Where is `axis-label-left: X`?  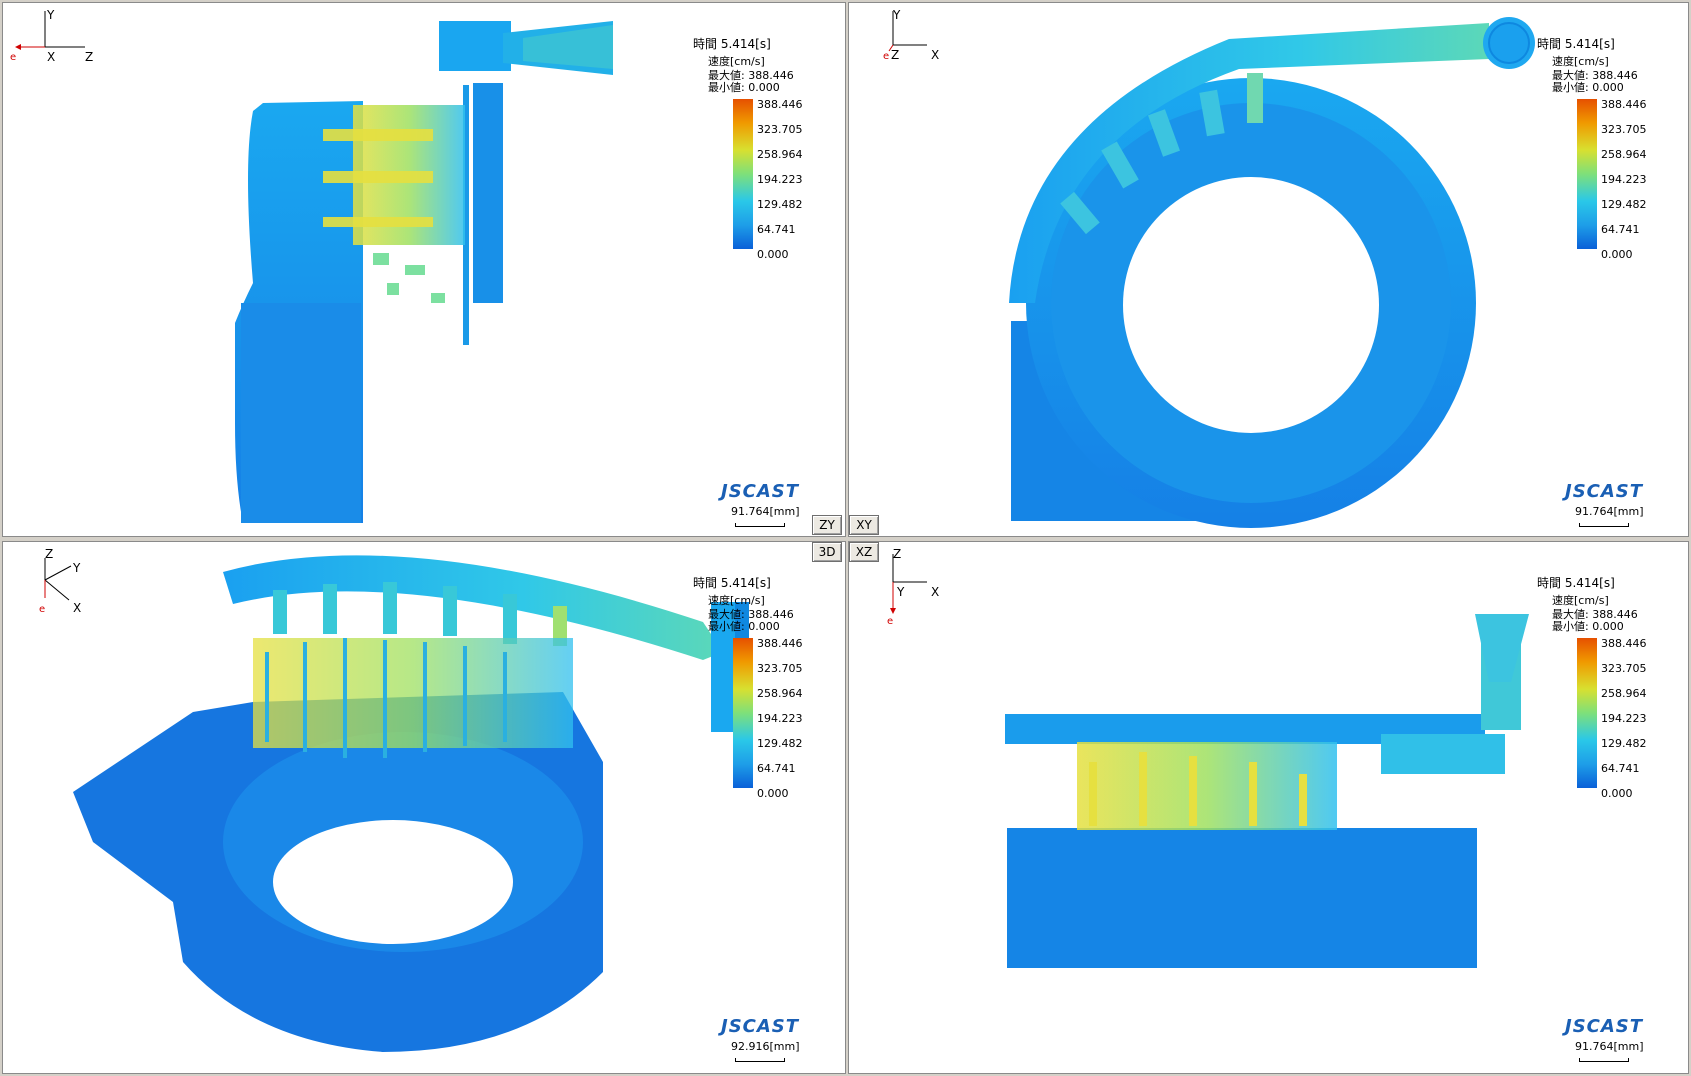
axis-label-left: X is located at coordinates (51, 57).